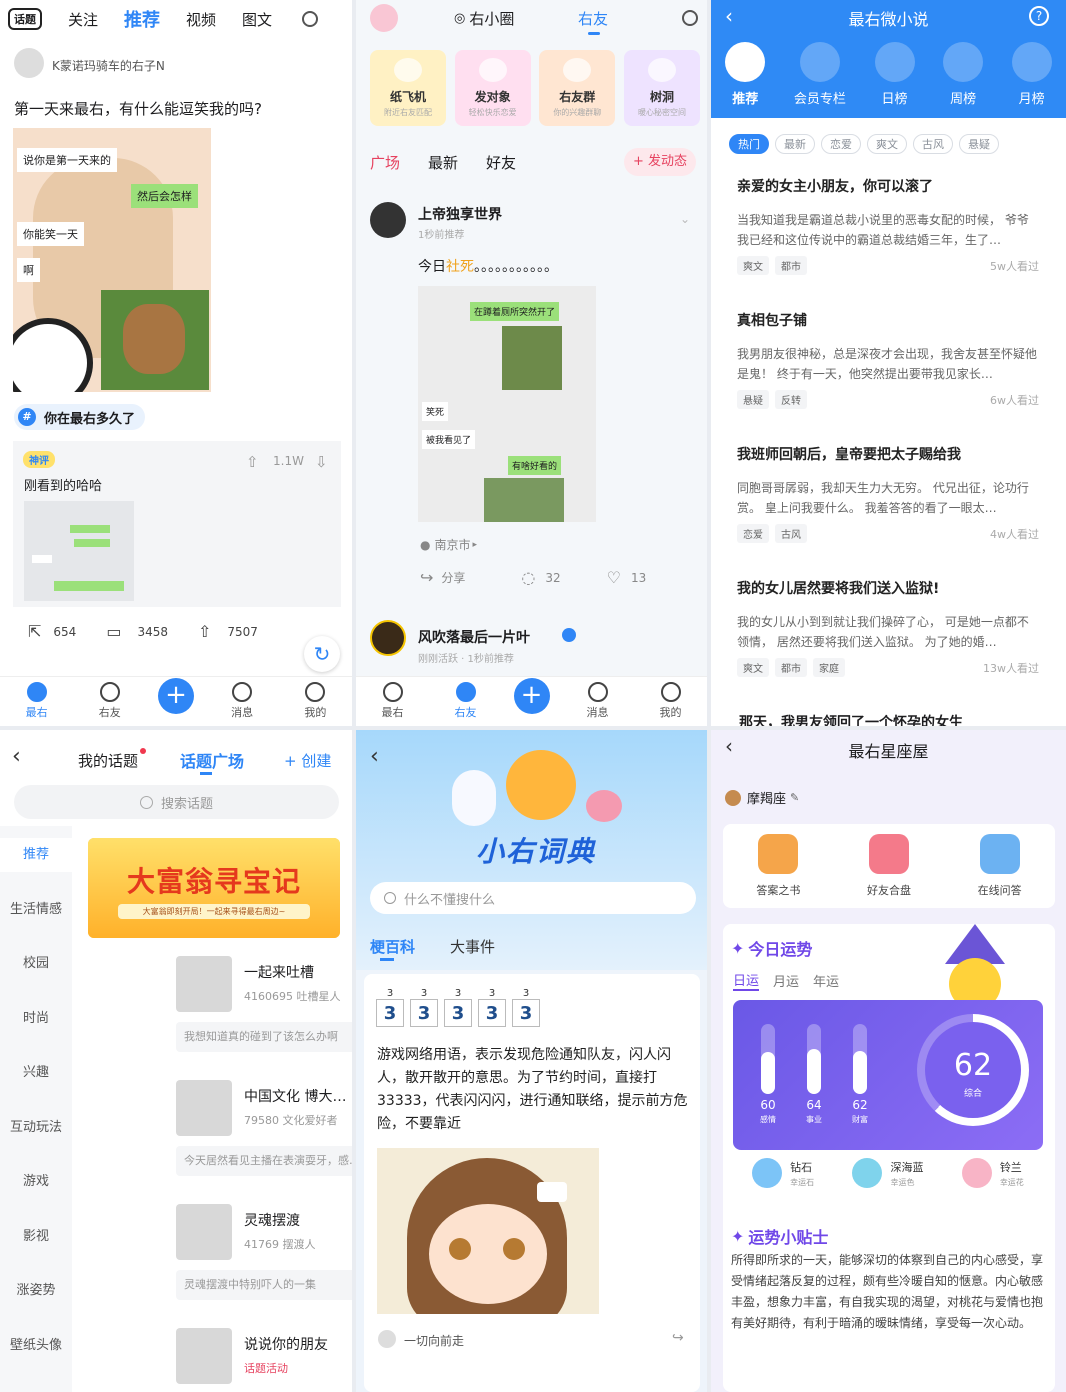 This screenshot has width=1066, height=1392. I want to click on tab-my-topics: 我的话题, so click(108, 760).